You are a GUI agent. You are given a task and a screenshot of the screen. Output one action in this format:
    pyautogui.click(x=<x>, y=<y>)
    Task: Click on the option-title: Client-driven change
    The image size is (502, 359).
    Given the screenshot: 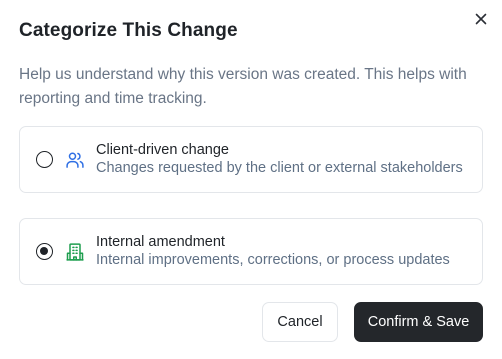 What is the action you would take?
    pyautogui.click(x=162, y=150)
    